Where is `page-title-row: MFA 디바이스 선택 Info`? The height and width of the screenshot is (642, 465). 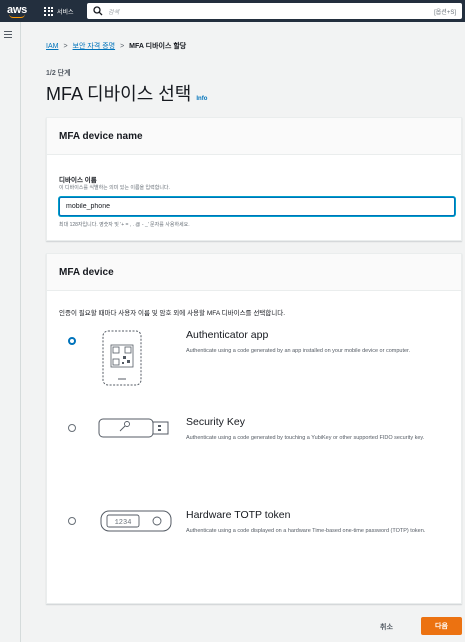
page-title-row: MFA 디바이스 선택 Info is located at coordinates (126, 93).